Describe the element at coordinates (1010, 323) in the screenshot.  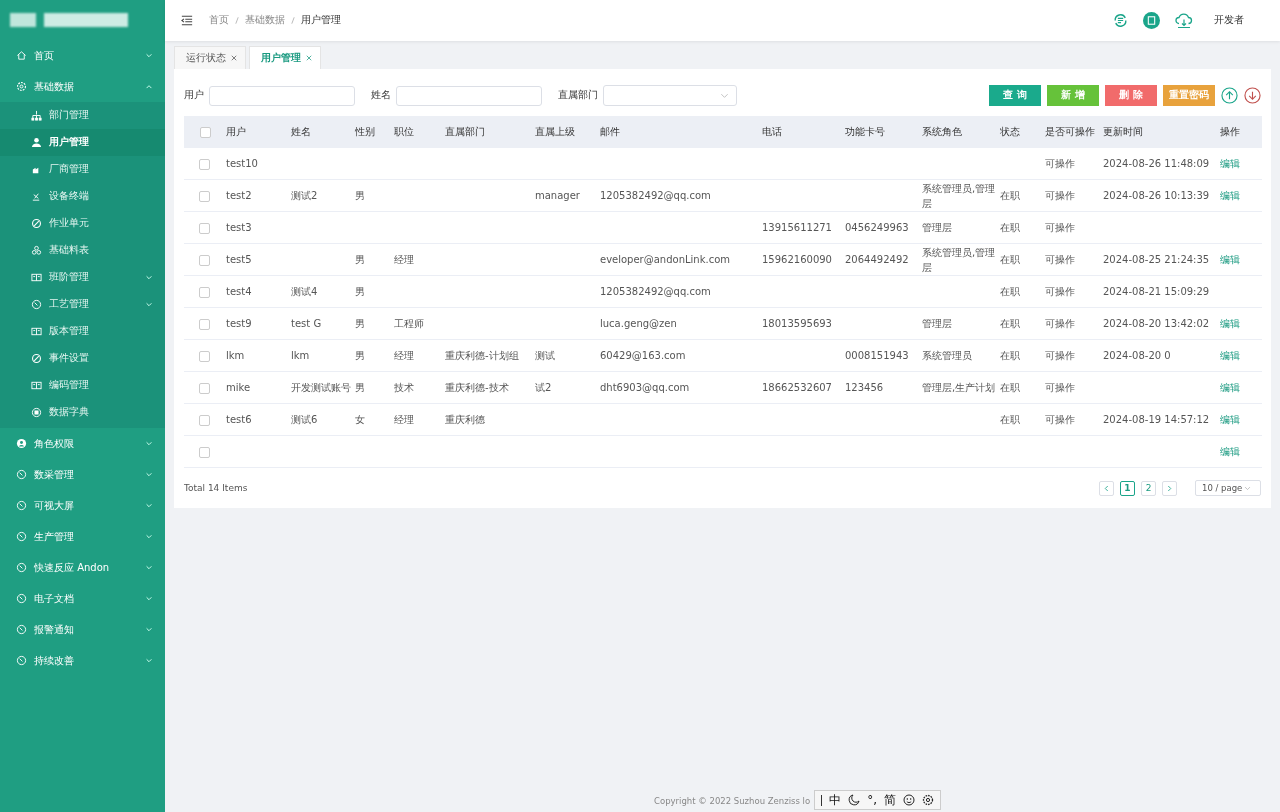
I see `table-cell: 在职` at that location.